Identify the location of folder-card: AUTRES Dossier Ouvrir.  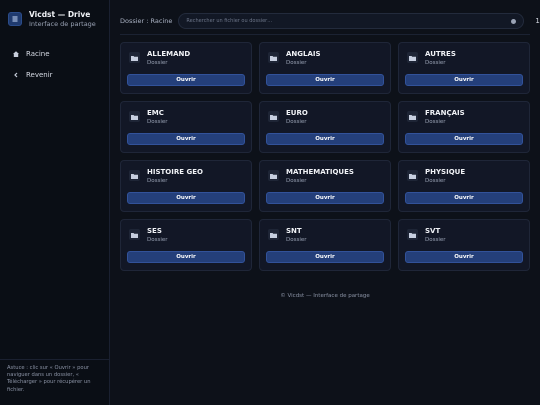
(464, 68).